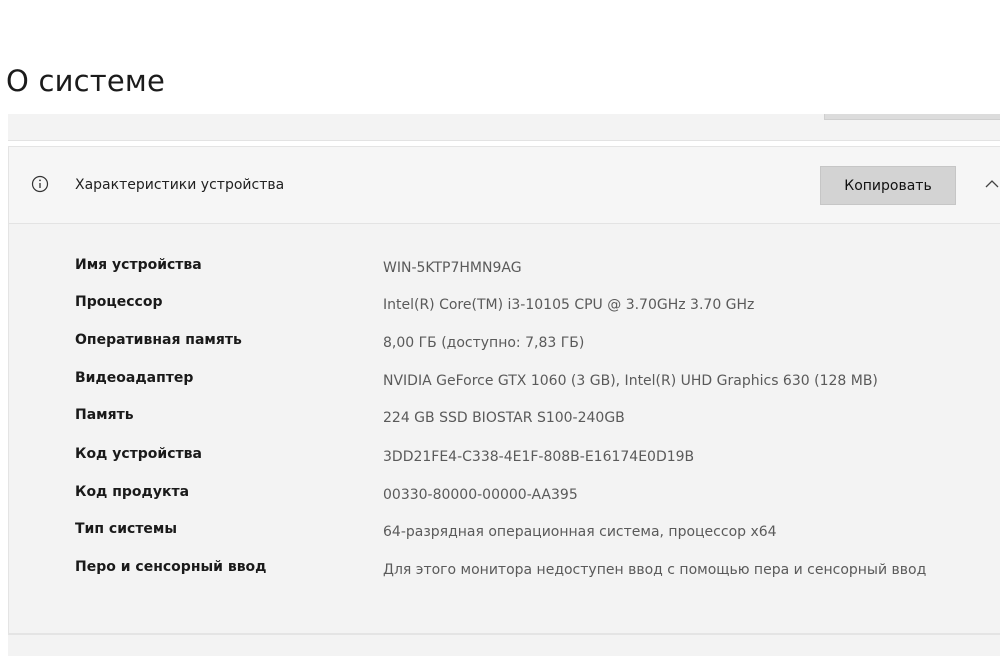 The image size is (1000, 656). I want to click on spec-label: Код продукта, so click(132, 492).